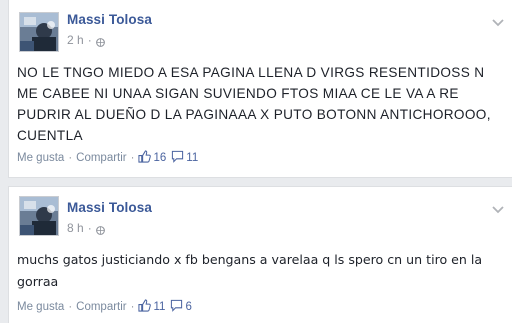  Describe the element at coordinates (86, 228) in the screenshot. I see `post-meta: 8 h ·` at that location.